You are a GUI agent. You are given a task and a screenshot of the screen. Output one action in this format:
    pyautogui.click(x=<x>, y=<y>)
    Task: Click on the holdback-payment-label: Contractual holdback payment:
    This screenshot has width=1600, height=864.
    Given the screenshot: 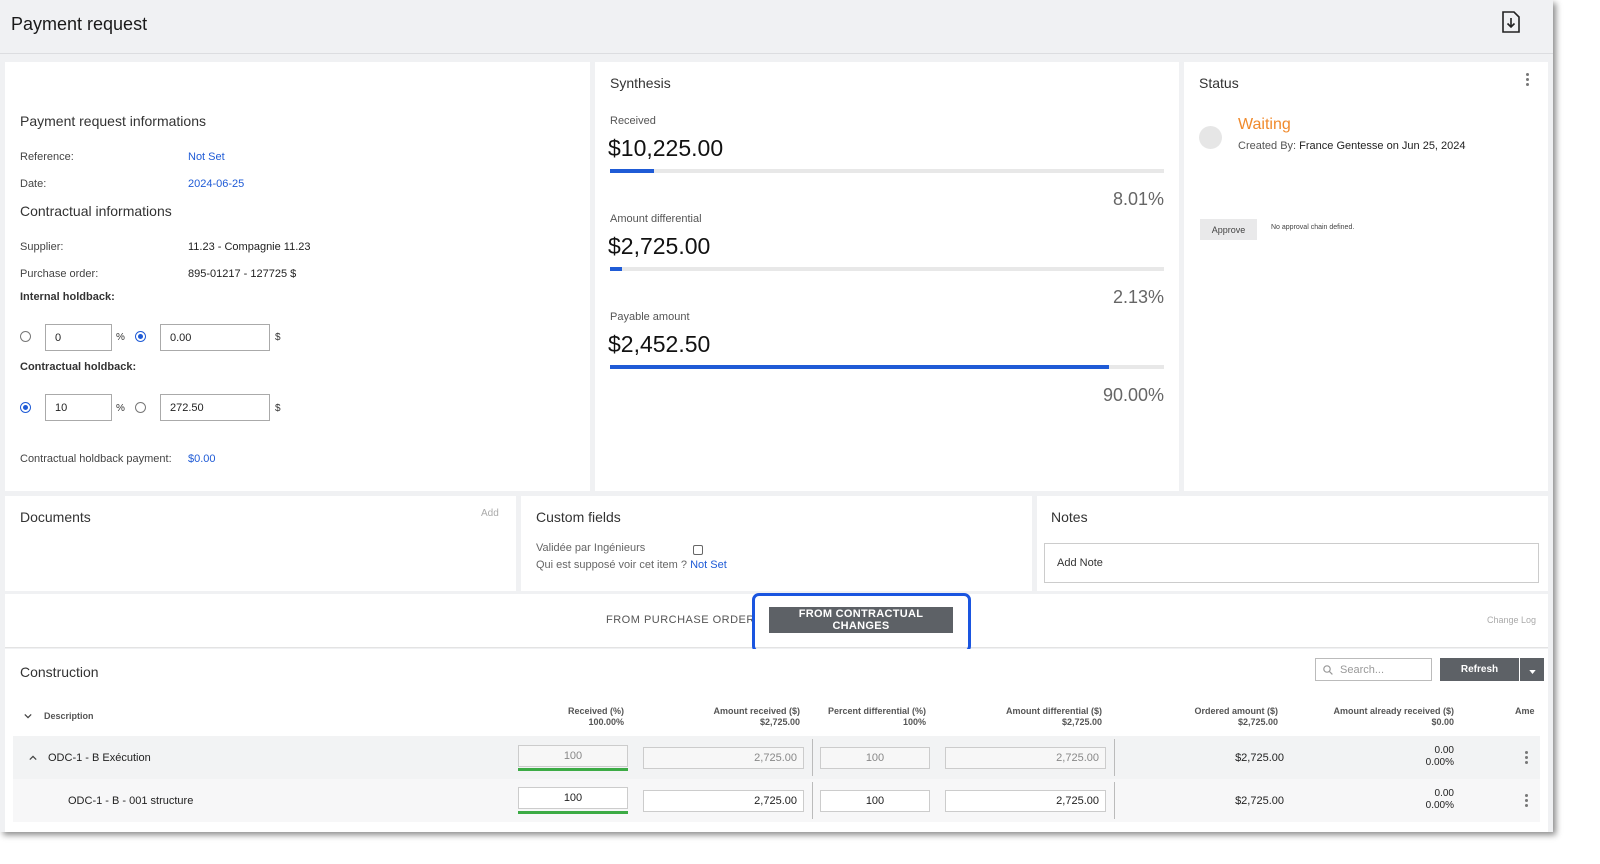 What is the action you would take?
    pyautogui.click(x=96, y=459)
    